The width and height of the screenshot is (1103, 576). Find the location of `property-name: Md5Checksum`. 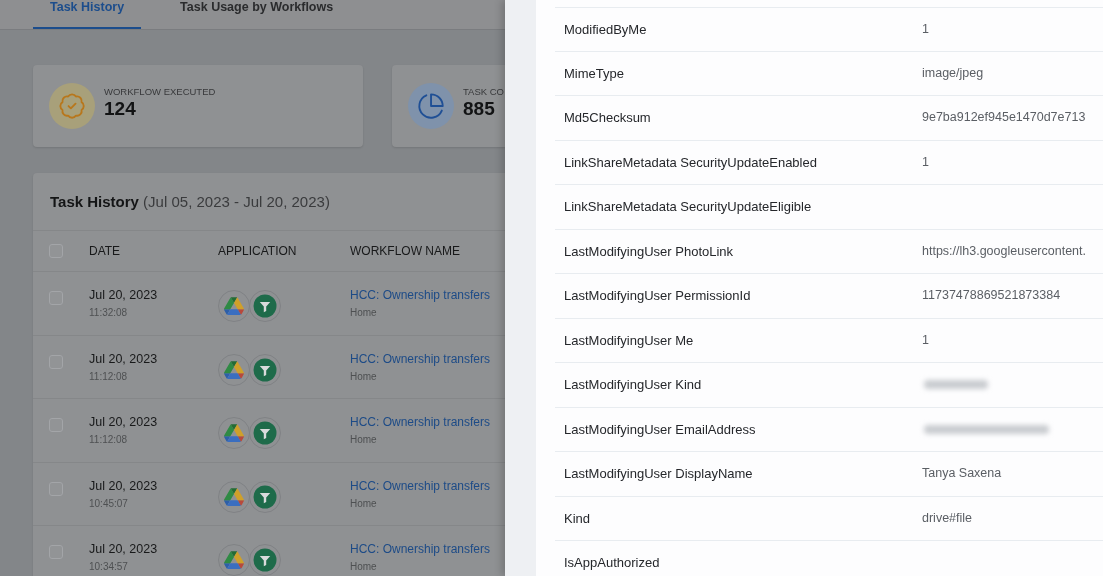

property-name: Md5Checksum is located at coordinates (607, 118).